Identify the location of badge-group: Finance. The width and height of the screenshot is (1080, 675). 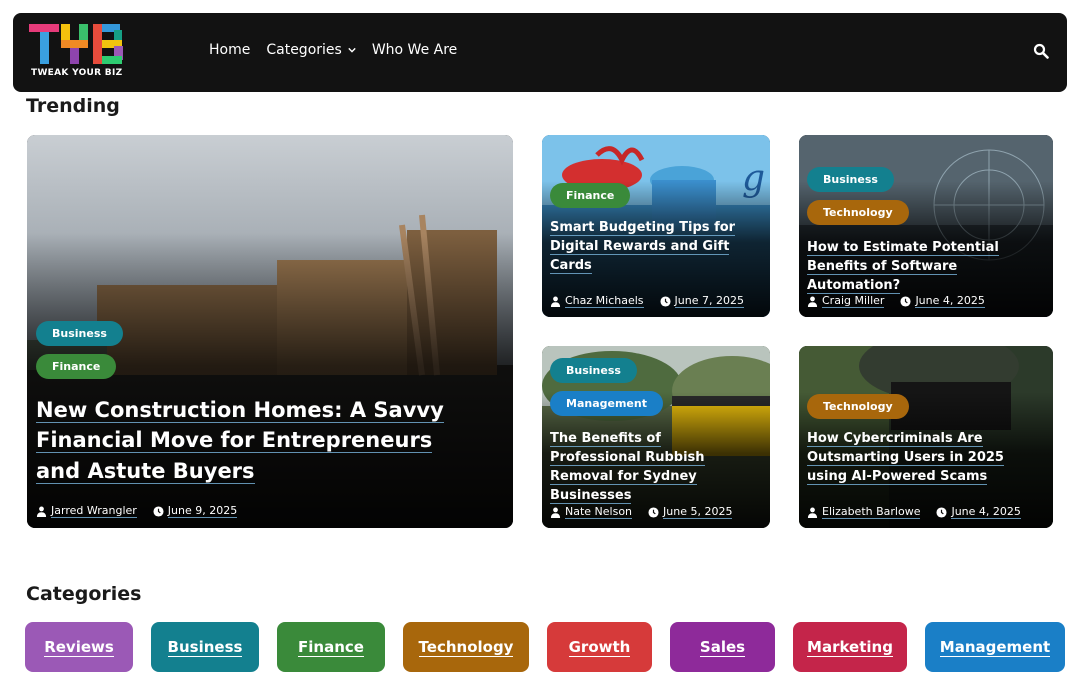
(590, 195).